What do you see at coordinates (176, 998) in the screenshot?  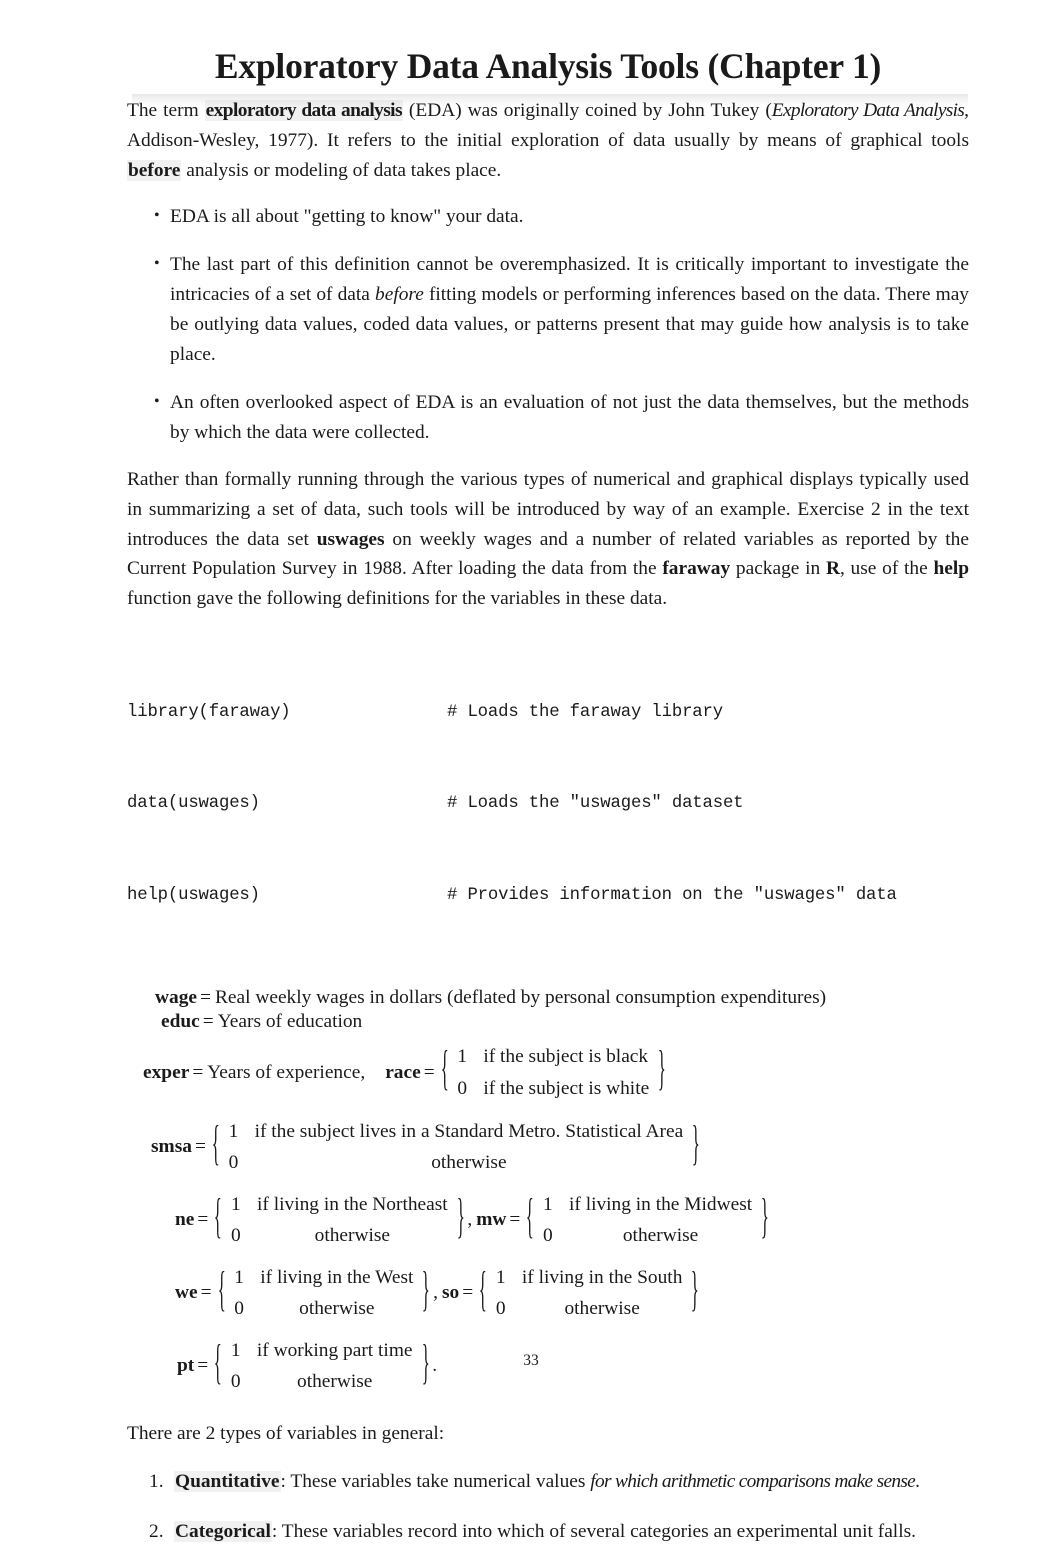 I see `variable-name: wage` at bounding box center [176, 998].